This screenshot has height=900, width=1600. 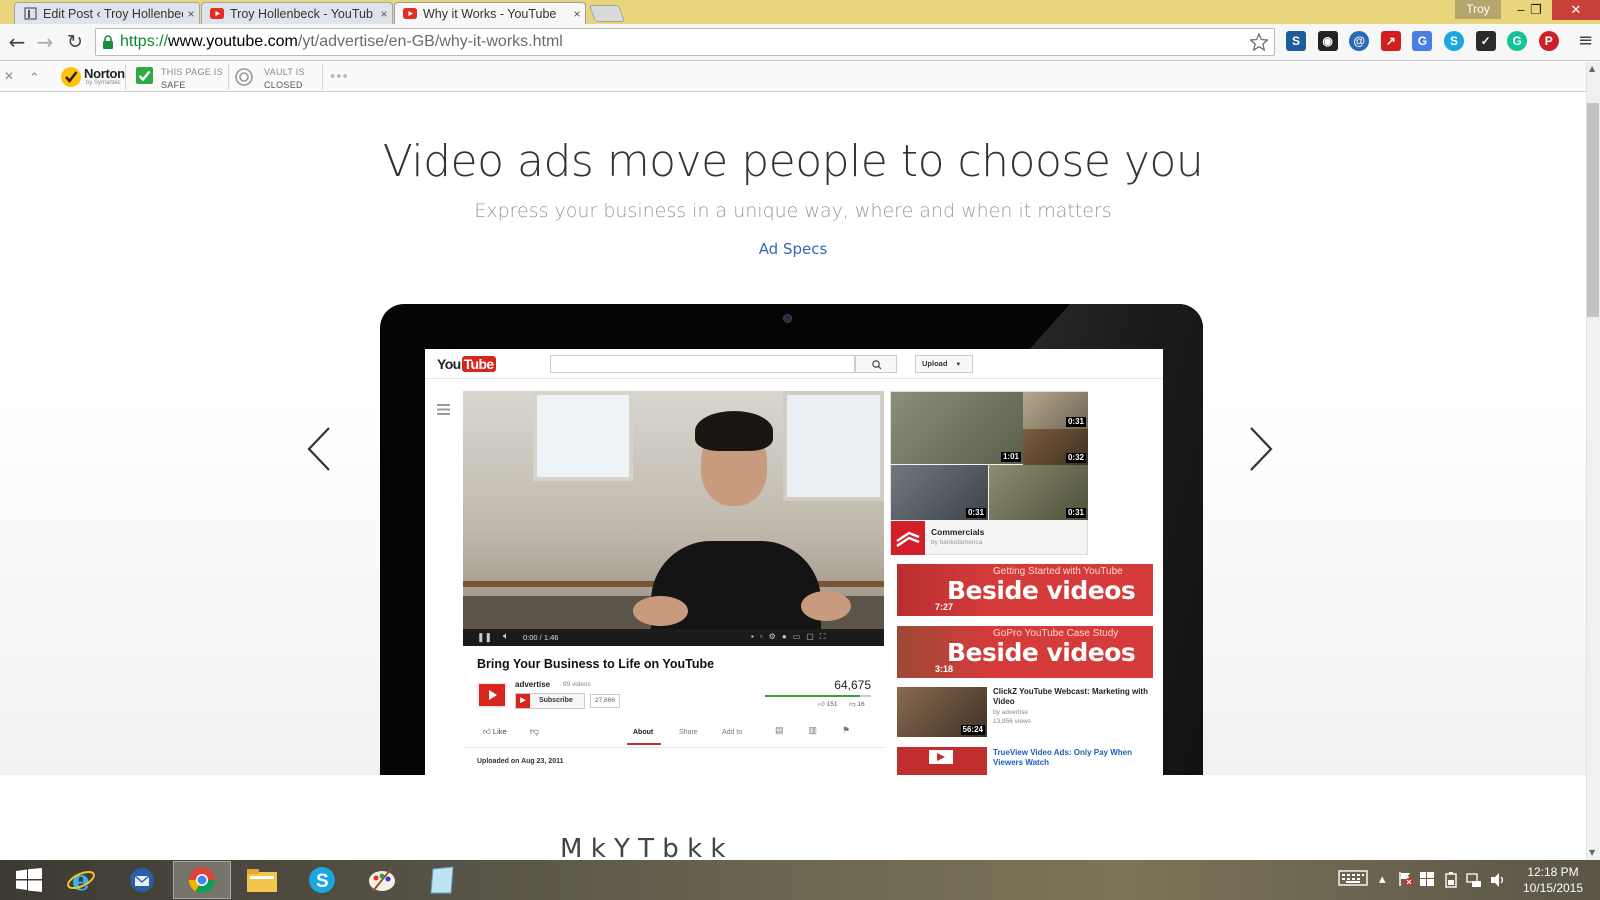 I want to click on laptop-camera, so click(x=787, y=318).